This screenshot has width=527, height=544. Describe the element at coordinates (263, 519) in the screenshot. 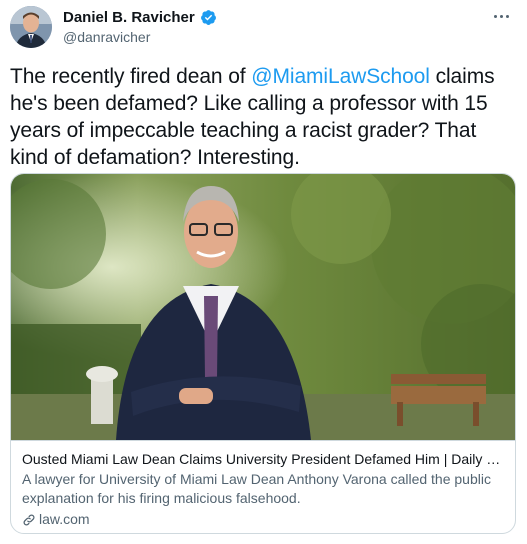

I see `card-domain-row: law.com` at that location.